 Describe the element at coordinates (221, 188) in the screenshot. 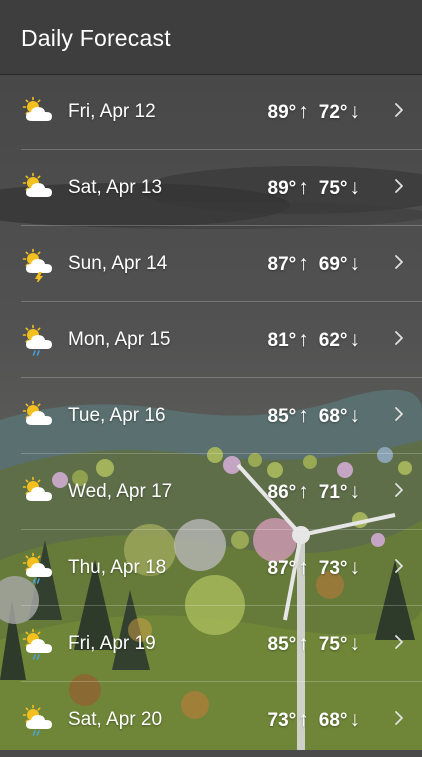

I see `forecast-row: Sat, Apr 13 89°↑ 75°↓` at that location.